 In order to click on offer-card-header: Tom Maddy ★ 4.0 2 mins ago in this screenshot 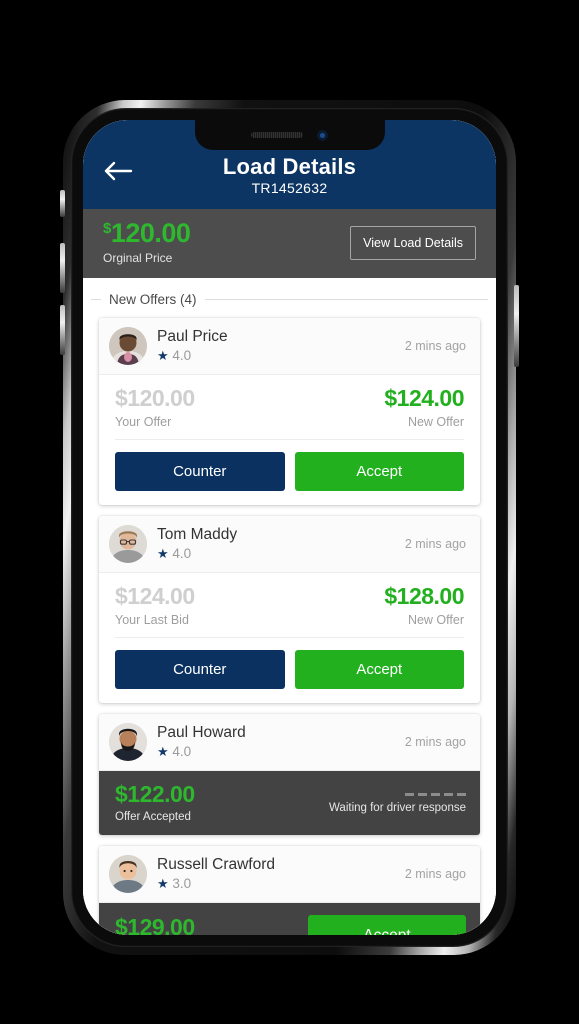, I will do `click(289, 545)`.